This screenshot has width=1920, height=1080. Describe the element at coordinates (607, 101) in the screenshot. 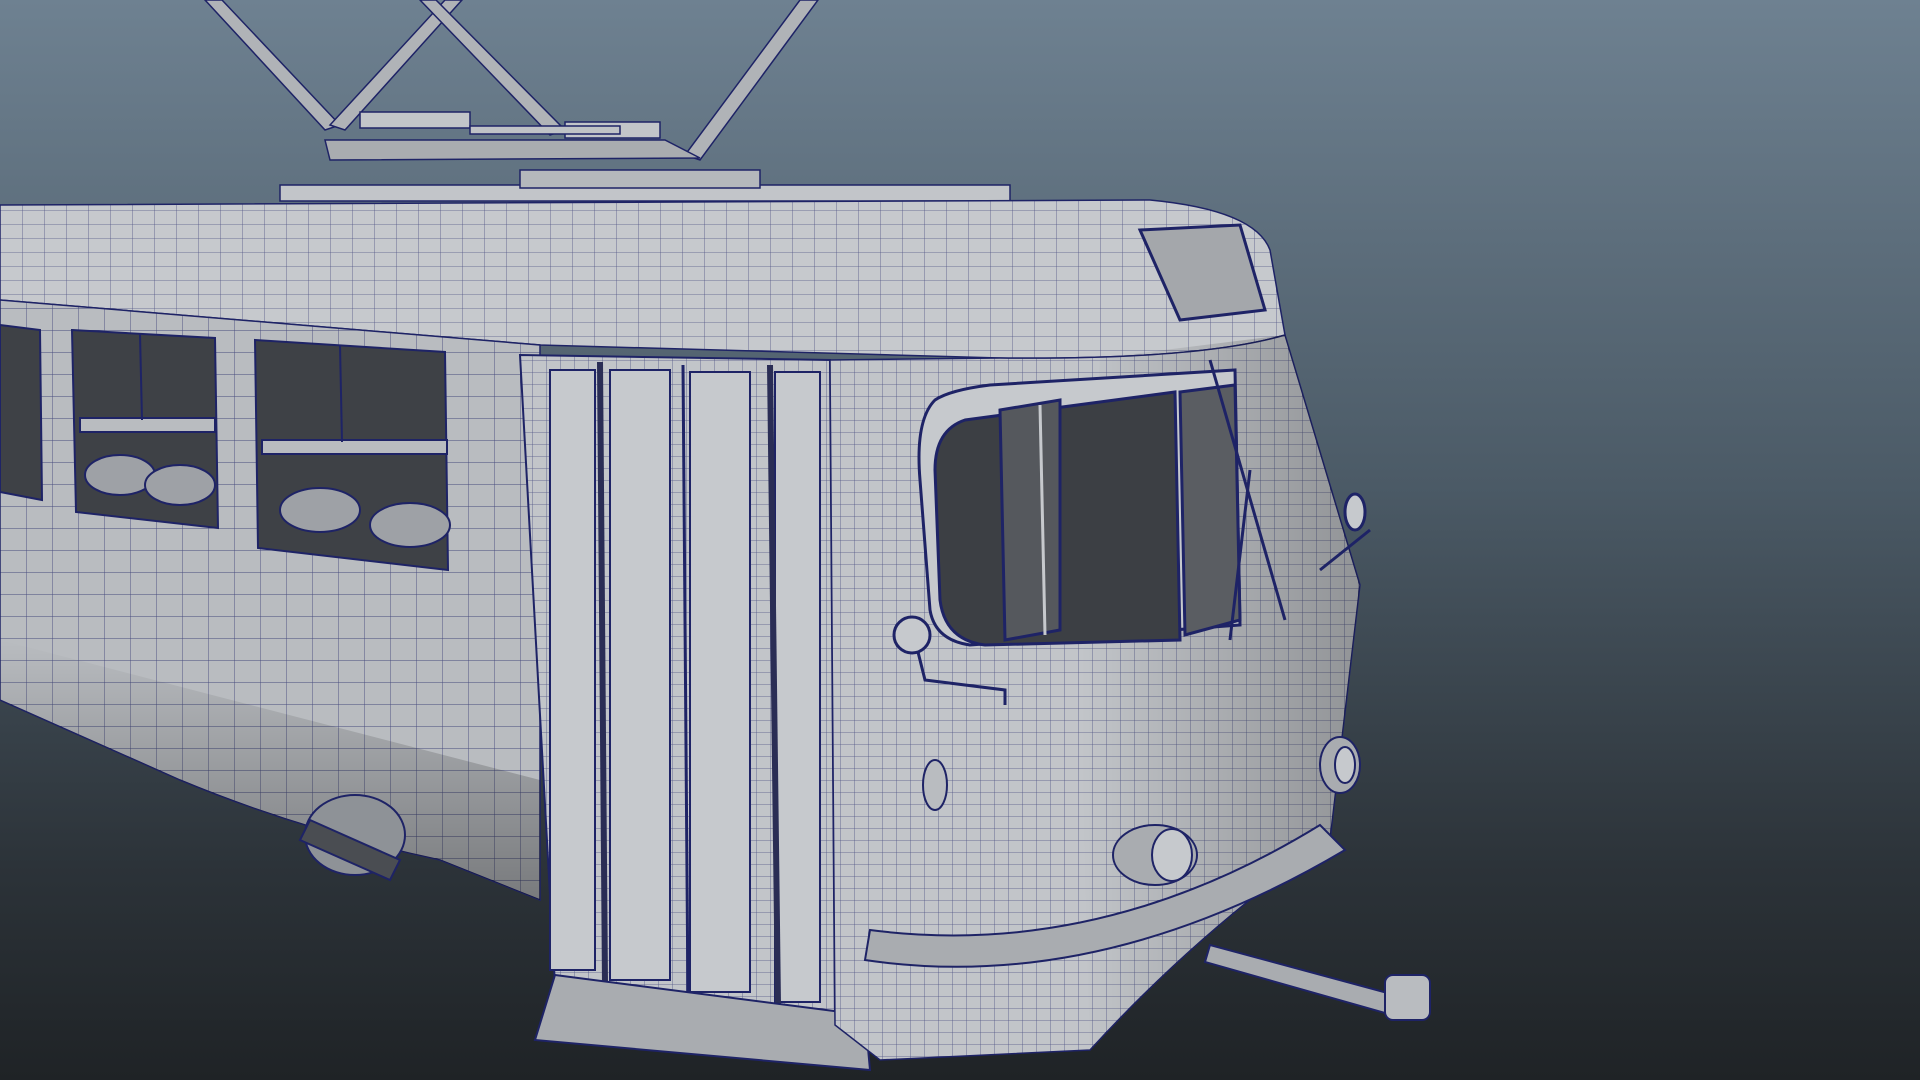

I see `pantograph` at that location.